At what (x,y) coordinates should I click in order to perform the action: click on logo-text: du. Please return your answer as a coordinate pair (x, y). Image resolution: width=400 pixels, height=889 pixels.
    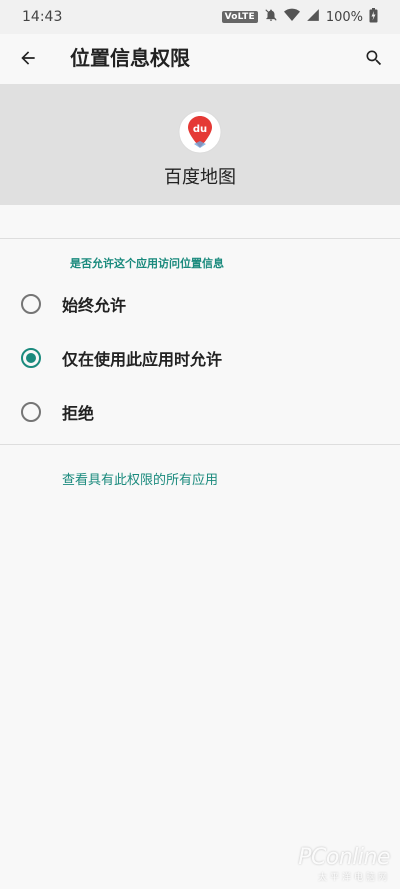
    Looking at the image, I should click on (200, 129).